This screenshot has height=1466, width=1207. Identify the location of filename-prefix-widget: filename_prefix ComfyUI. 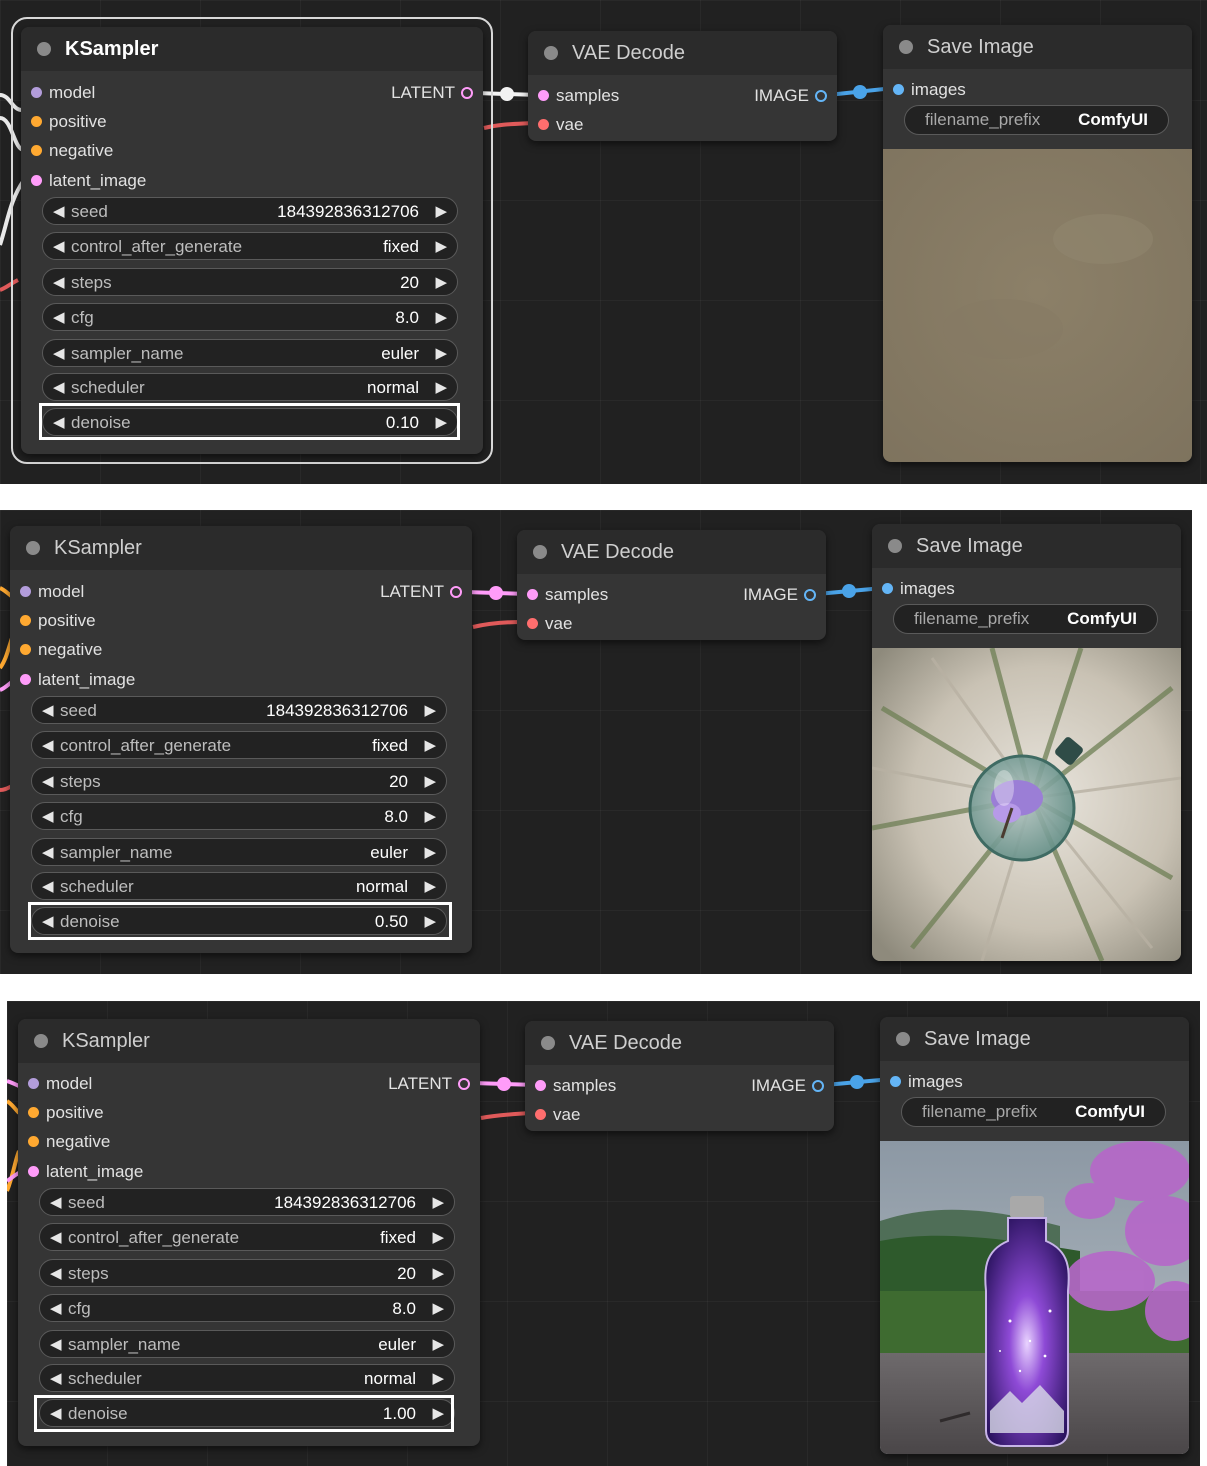
(1036, 120).